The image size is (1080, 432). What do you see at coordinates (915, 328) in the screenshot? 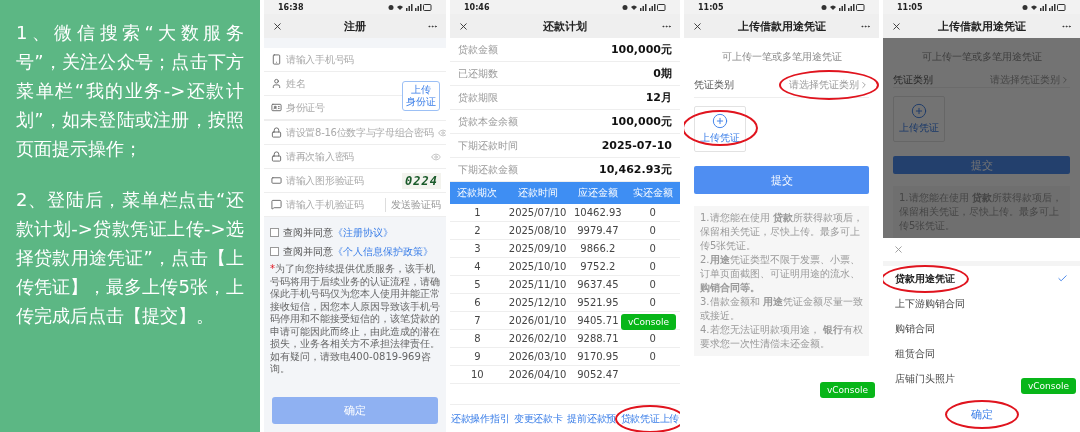
I see `option-item: 购销合同` at bounding box center [915, 328].